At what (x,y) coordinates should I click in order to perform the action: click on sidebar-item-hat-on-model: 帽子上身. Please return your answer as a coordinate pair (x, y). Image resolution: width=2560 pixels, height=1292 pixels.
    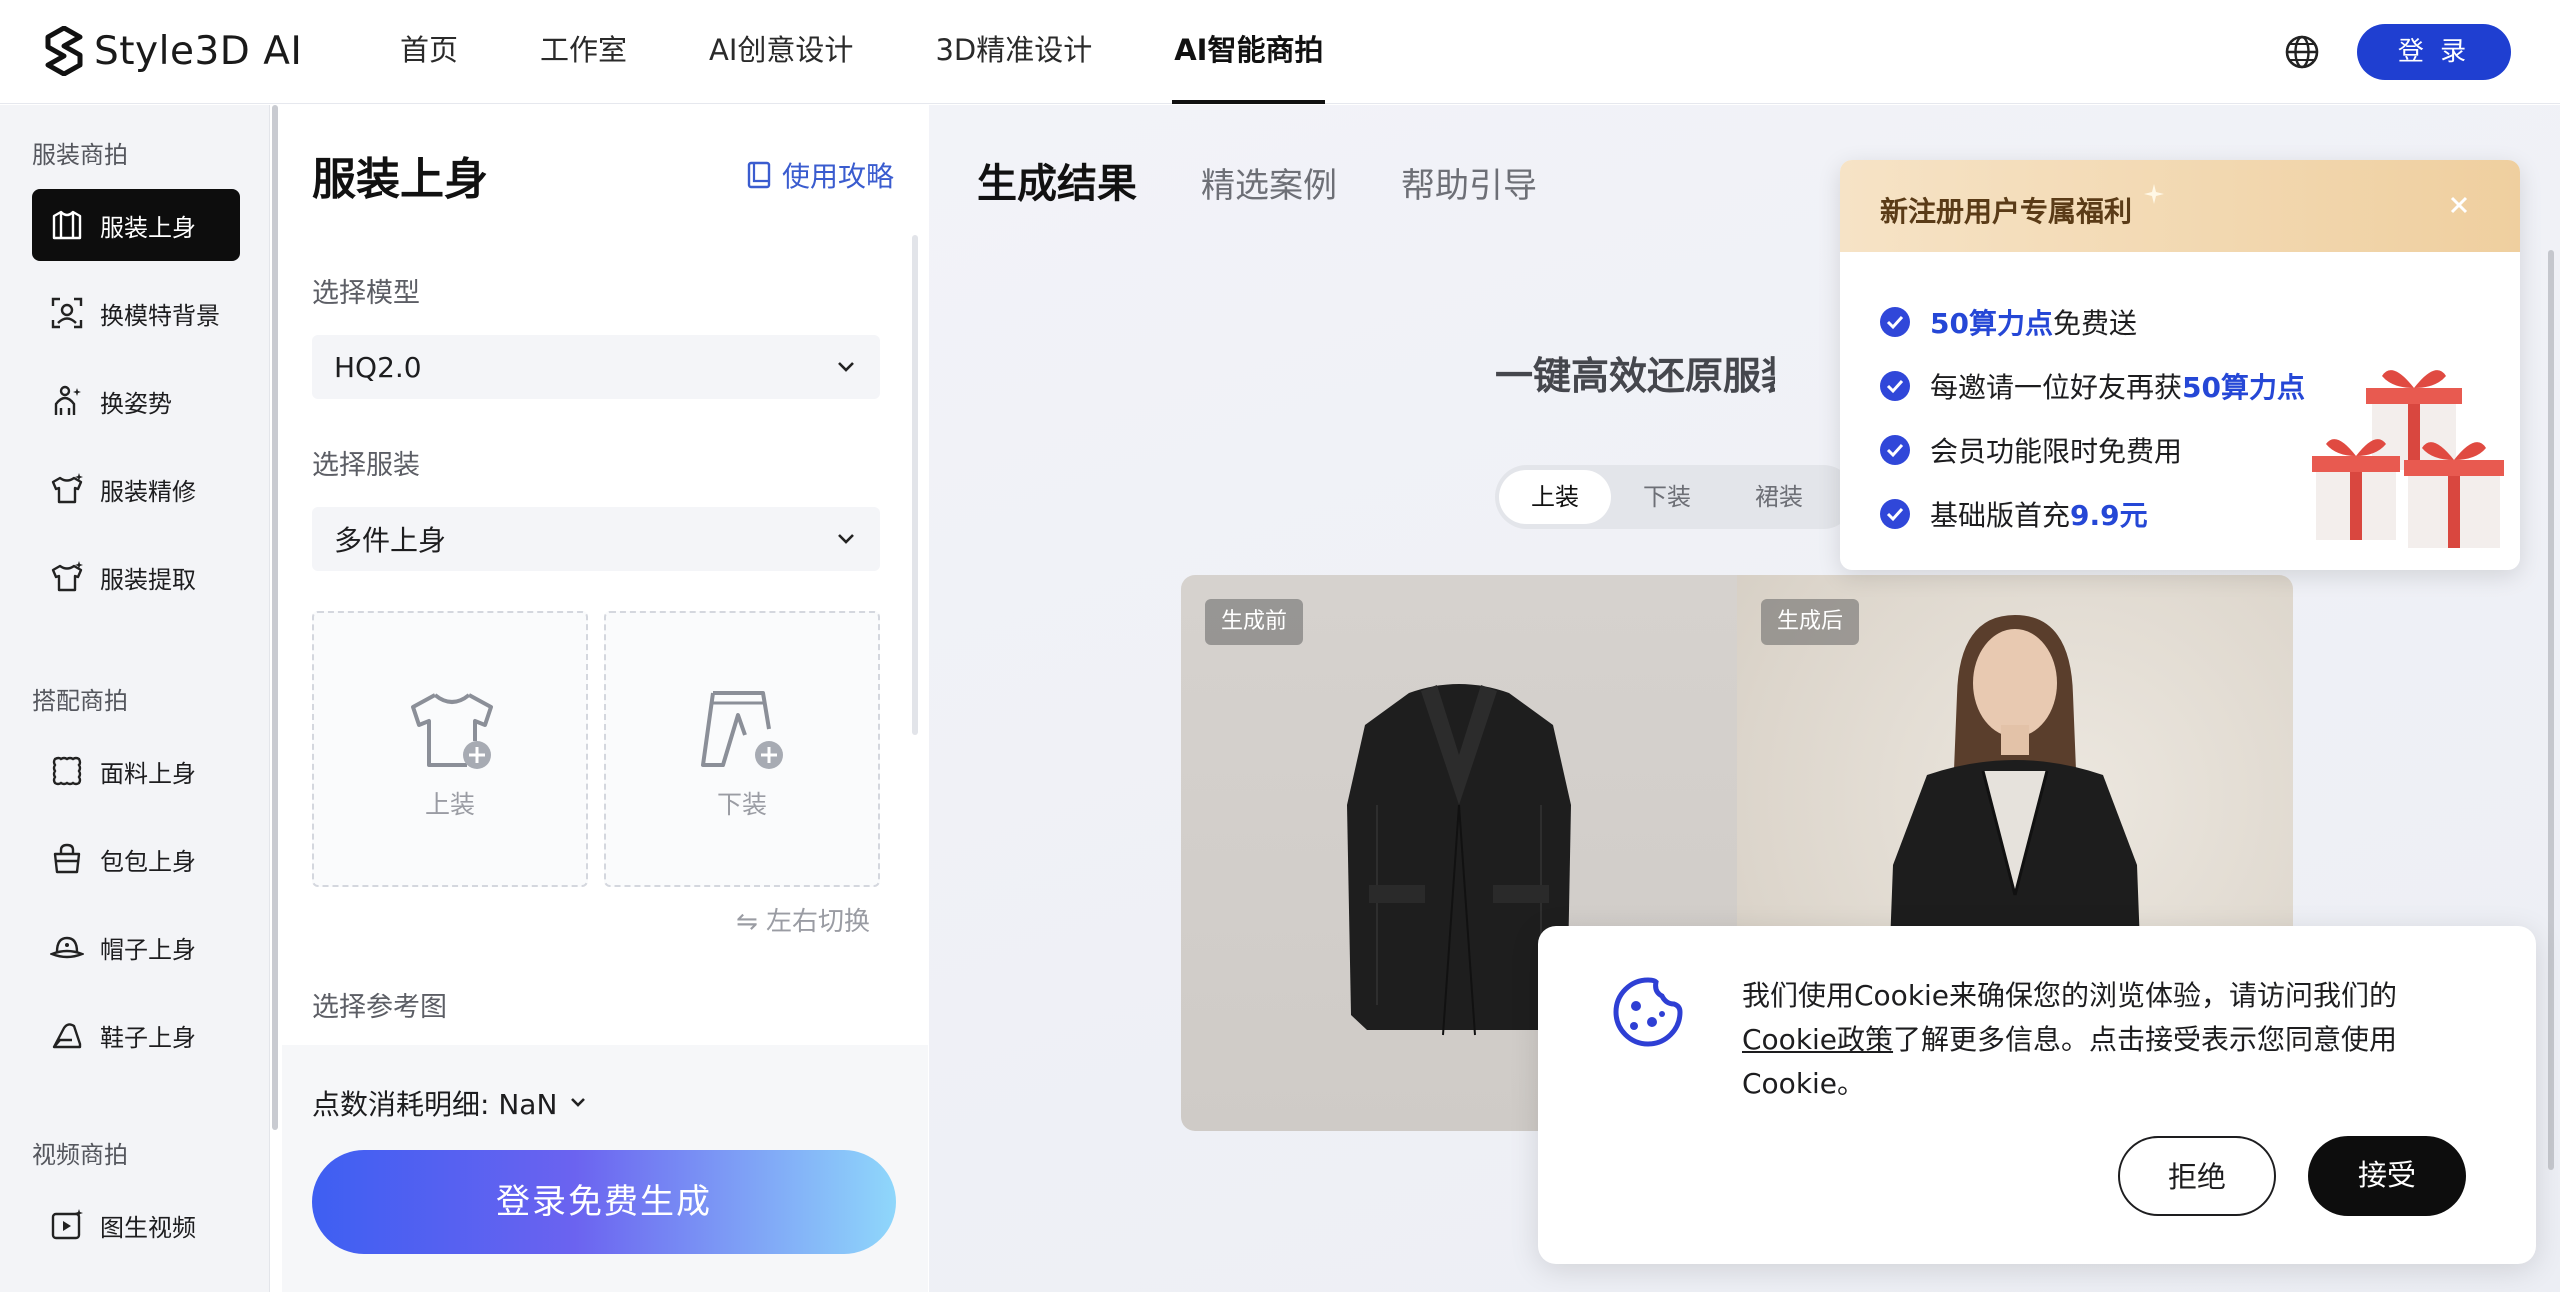
    Looking at the image, I should click on (136, 947).